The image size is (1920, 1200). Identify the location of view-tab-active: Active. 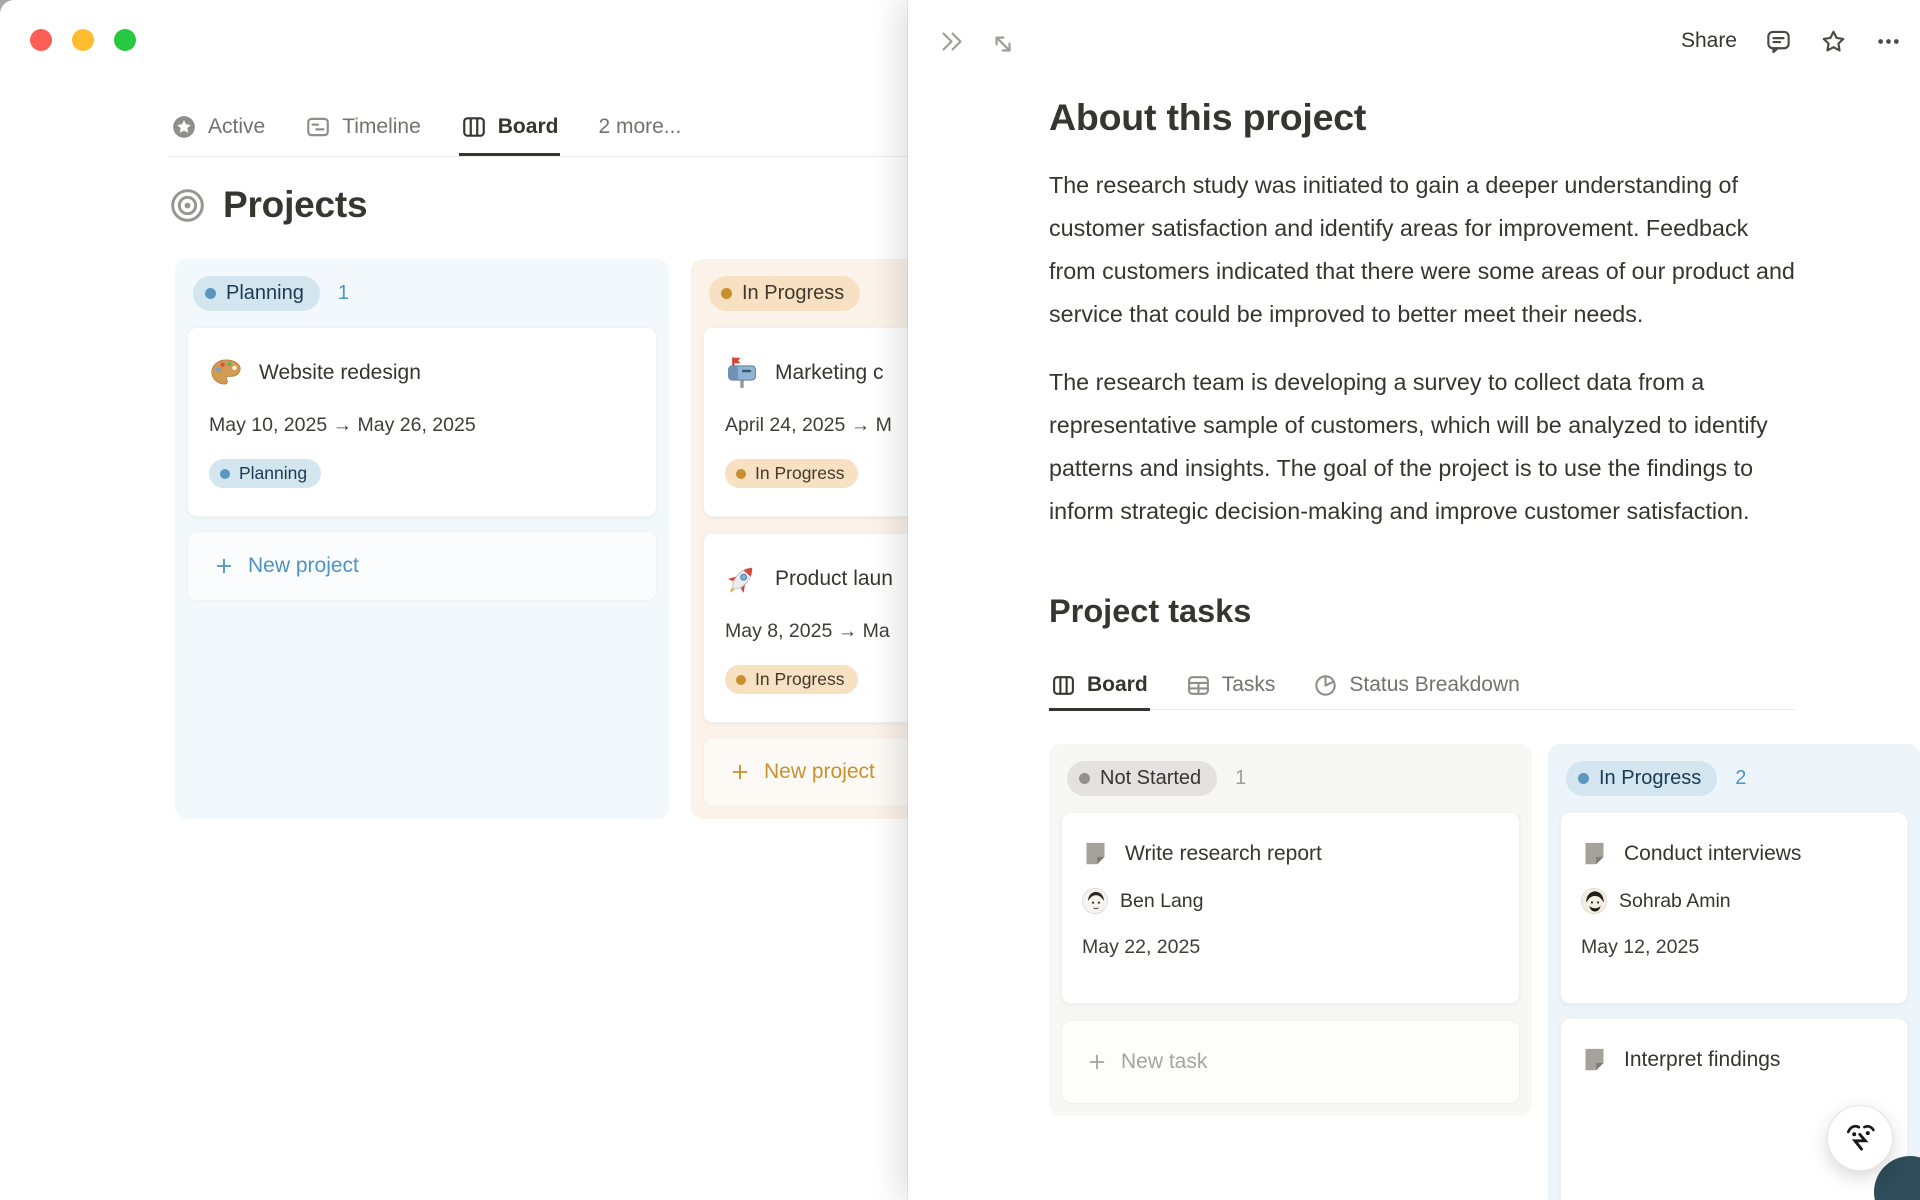
(218, 128).